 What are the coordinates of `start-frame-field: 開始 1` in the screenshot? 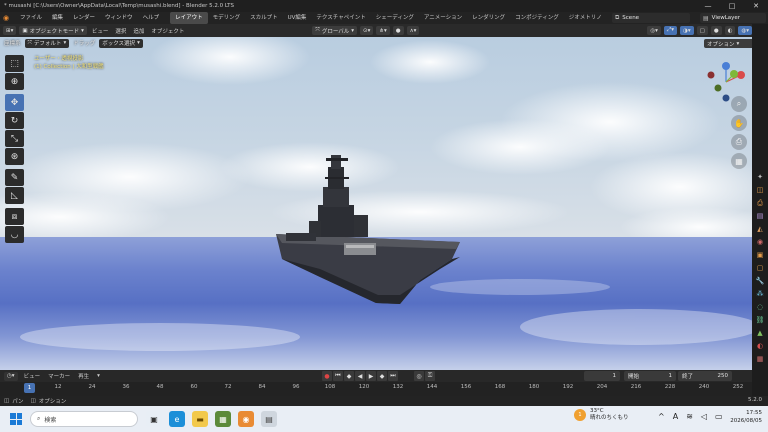 It's located at (650, 376).